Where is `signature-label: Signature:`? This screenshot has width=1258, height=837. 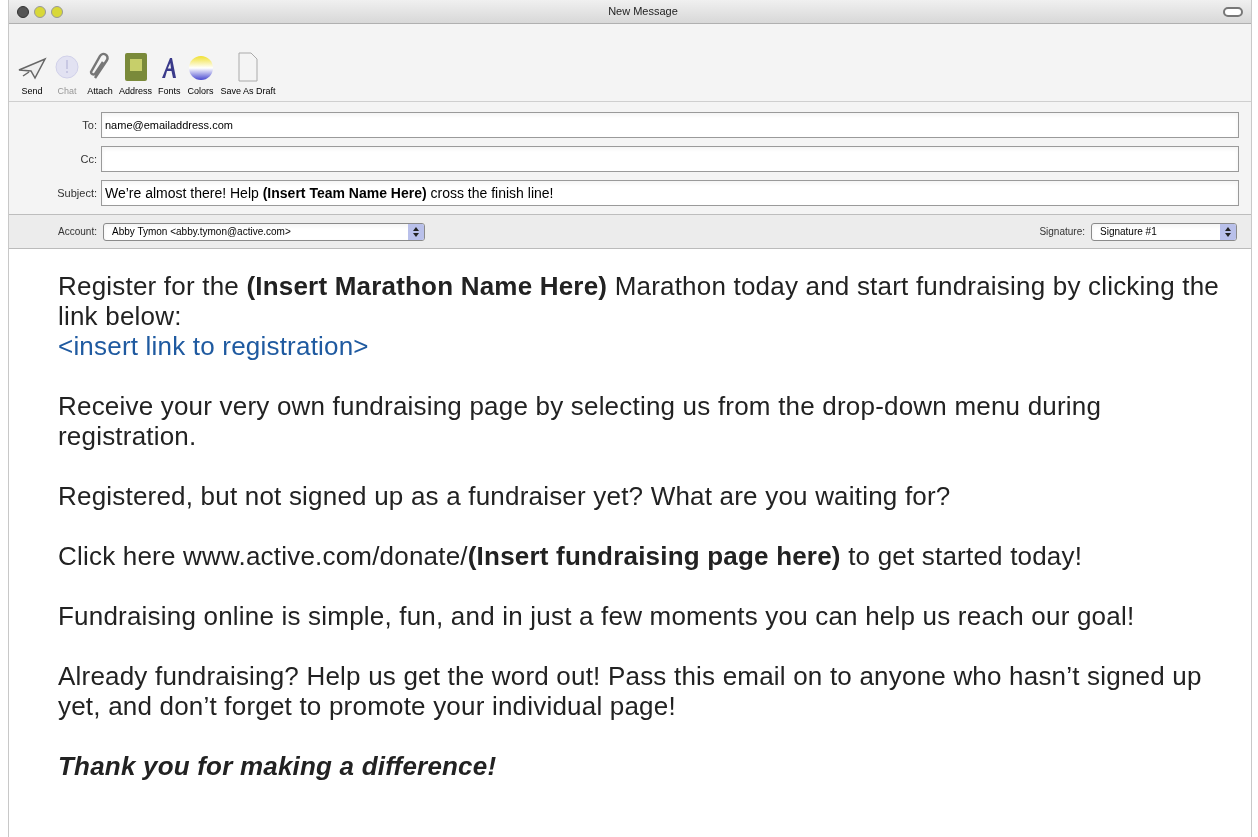
signature-label: Signature: is located at coordinates (1062, 232).